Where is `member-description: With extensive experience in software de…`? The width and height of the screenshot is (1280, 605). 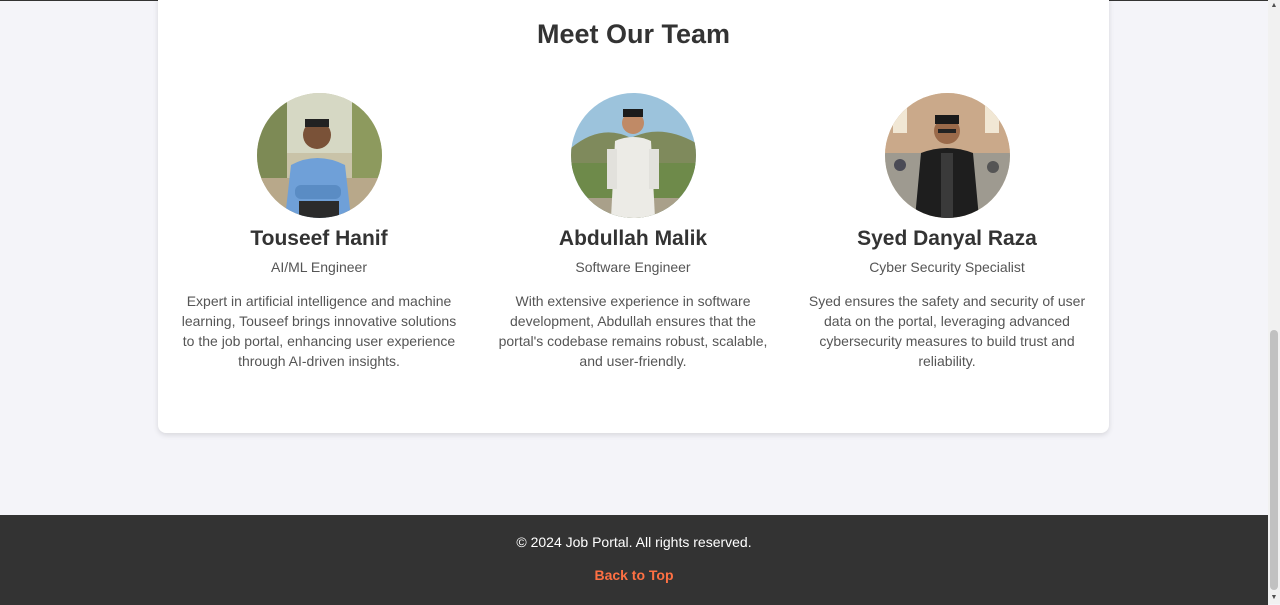 member-description: With extensive experience in software de… is located at coordinates (633, 331).